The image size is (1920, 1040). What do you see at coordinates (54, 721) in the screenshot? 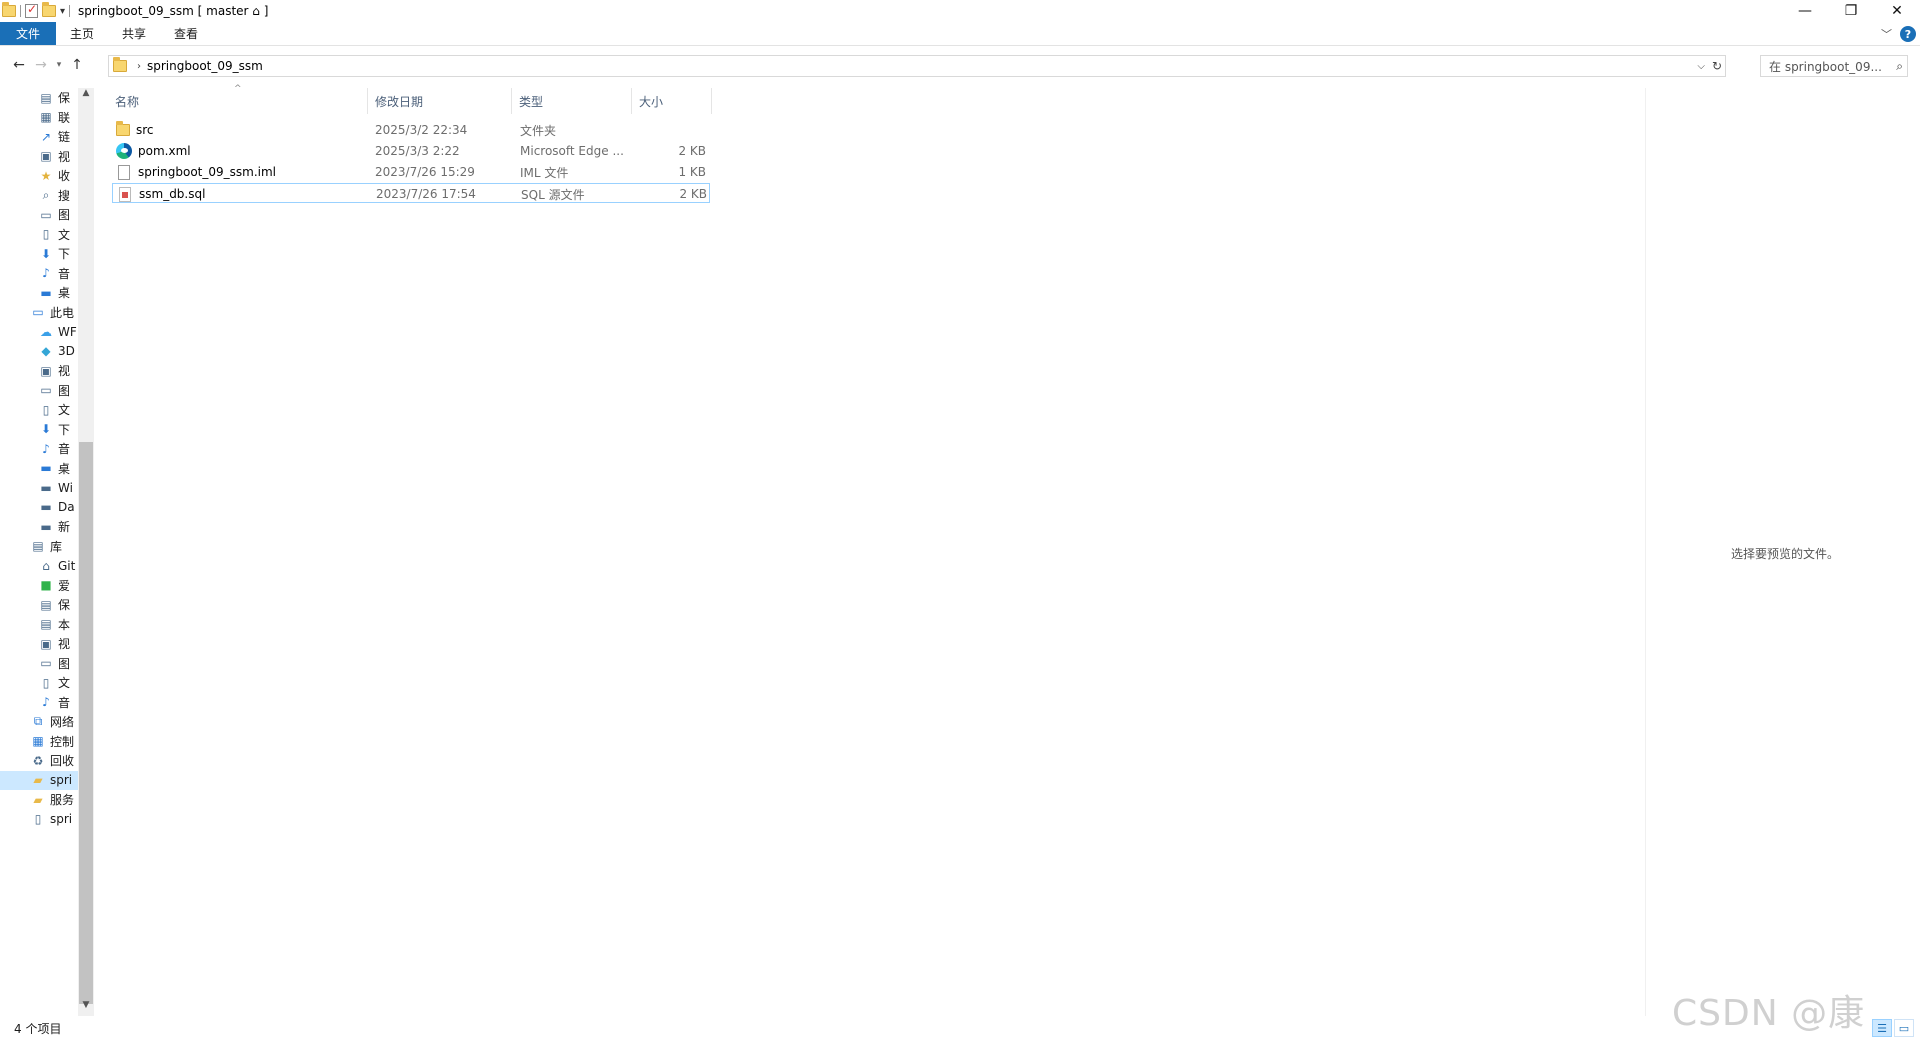
I see `sidebar-item: ⧉ 网络` at bounding box center [54, 721].